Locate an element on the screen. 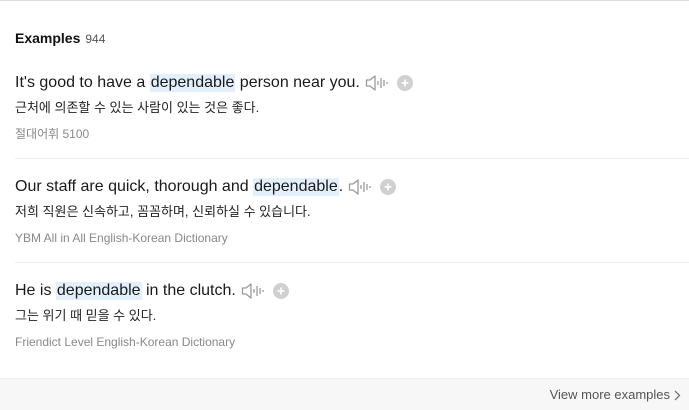 This screenshot has width=689, height=410. example-translation-ko: 저희 직원은 신속하고, 꼼꼼하며, 신뢰하실 수 있습니다. is located at coordinates (163, 211).